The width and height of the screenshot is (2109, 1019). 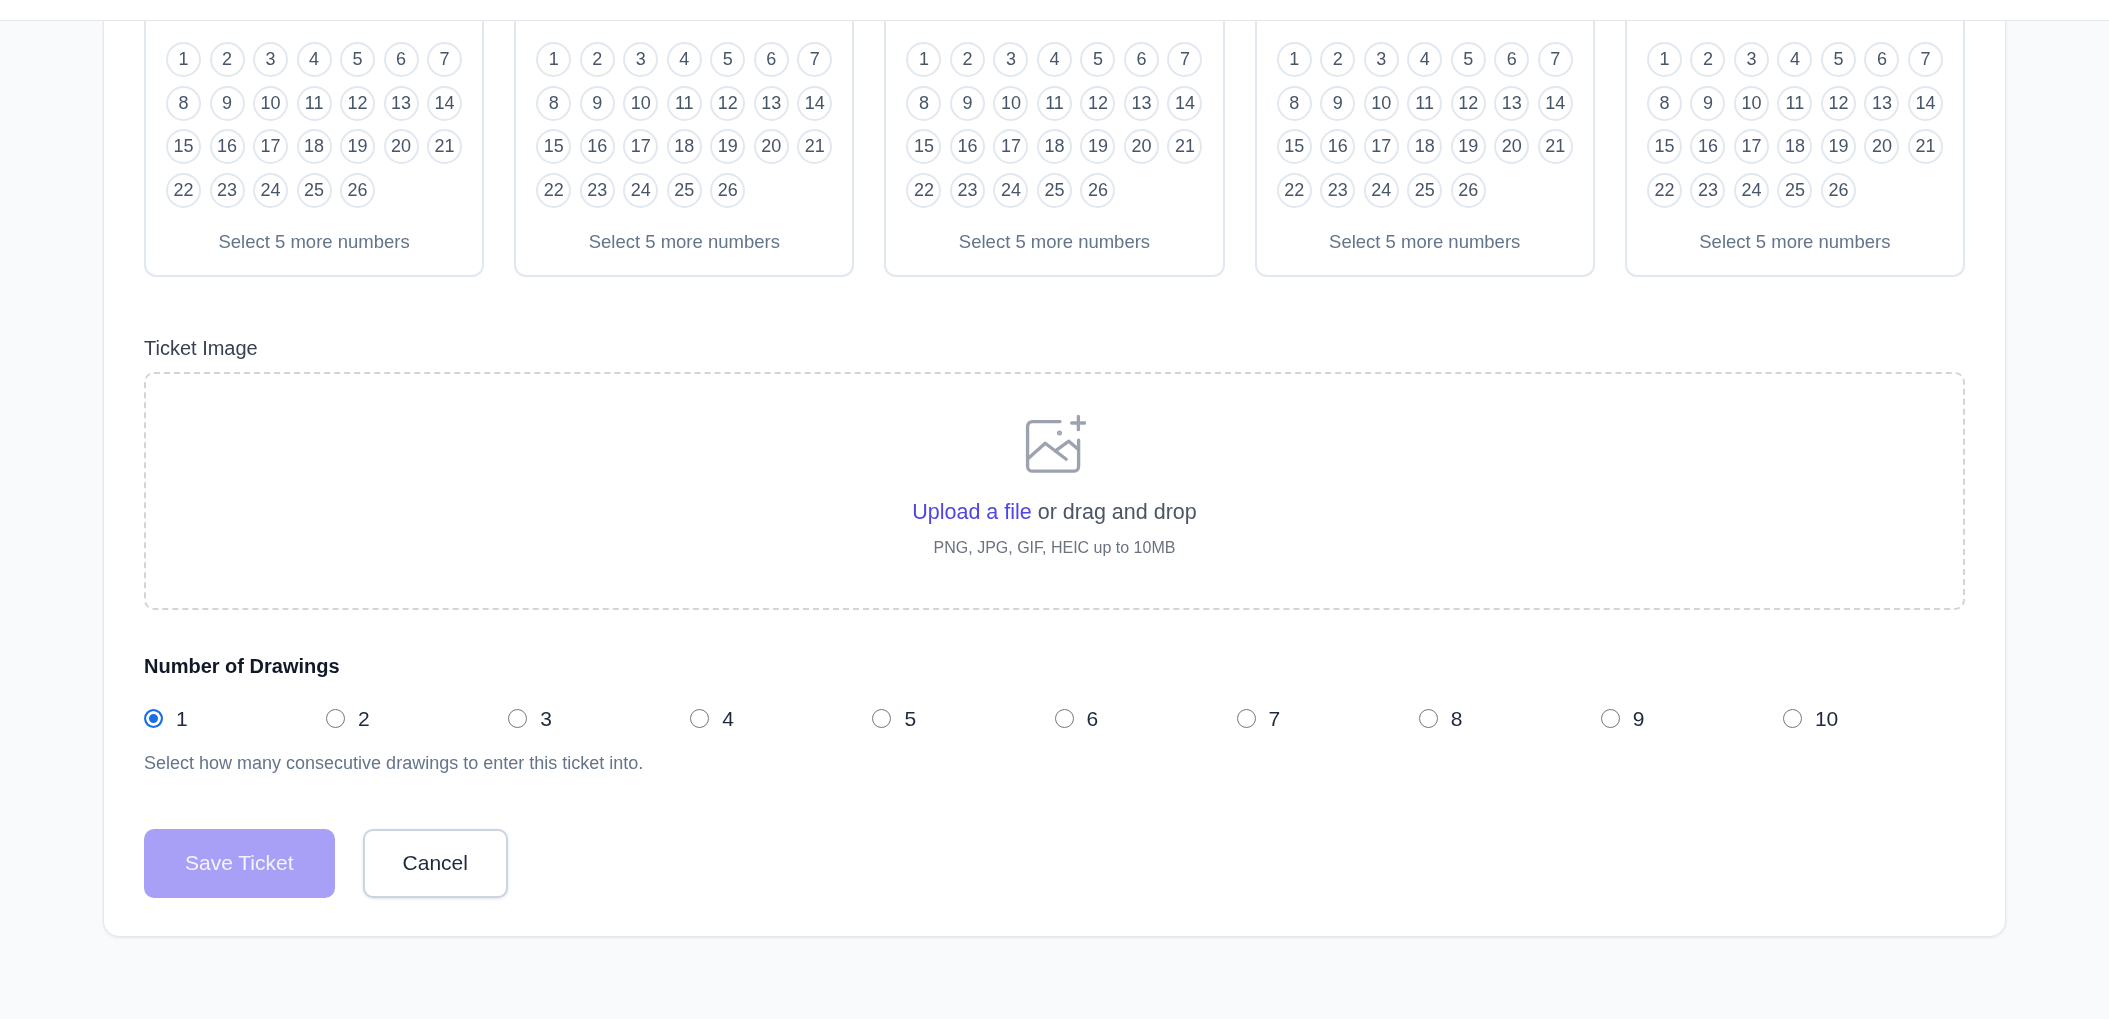 What do you see at coordinates (546, 718) in the screenshot?
I see `radio-label: 3` at bounding box center [546, 718].